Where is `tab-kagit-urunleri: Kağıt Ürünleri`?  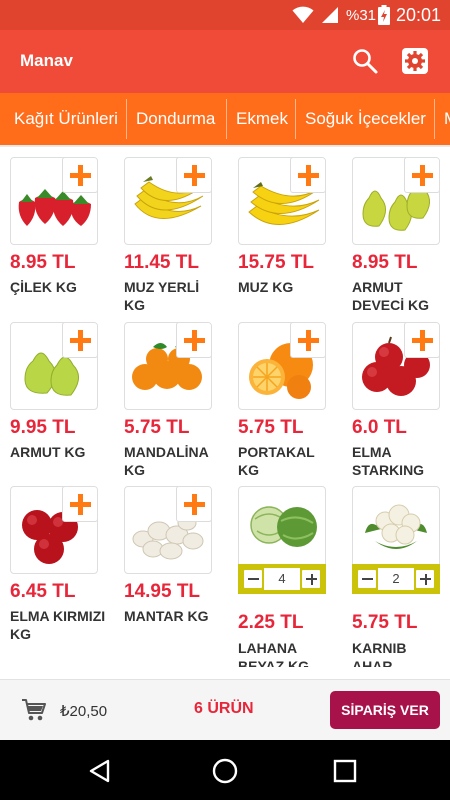 tab-kagit-urunleri: Kağıt Ürünleri is located at coordinates (66, 119).